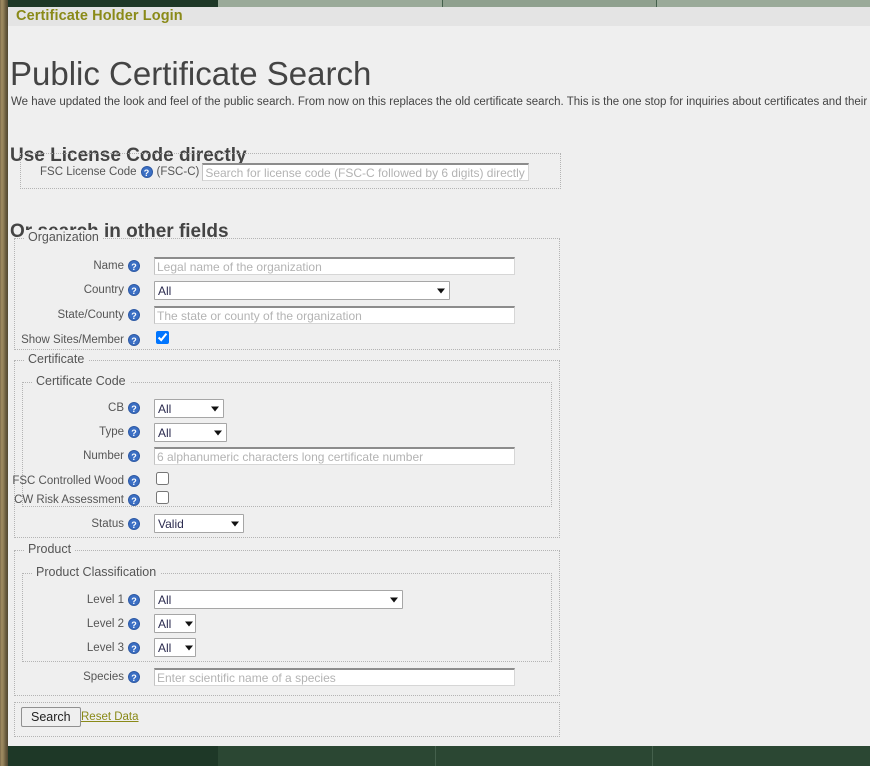 Image resolution: width=870 pixels, height=766 pixels. Describe the element at coordinates (366, 172) in the screenshot. I see `license-code-input` at that location.